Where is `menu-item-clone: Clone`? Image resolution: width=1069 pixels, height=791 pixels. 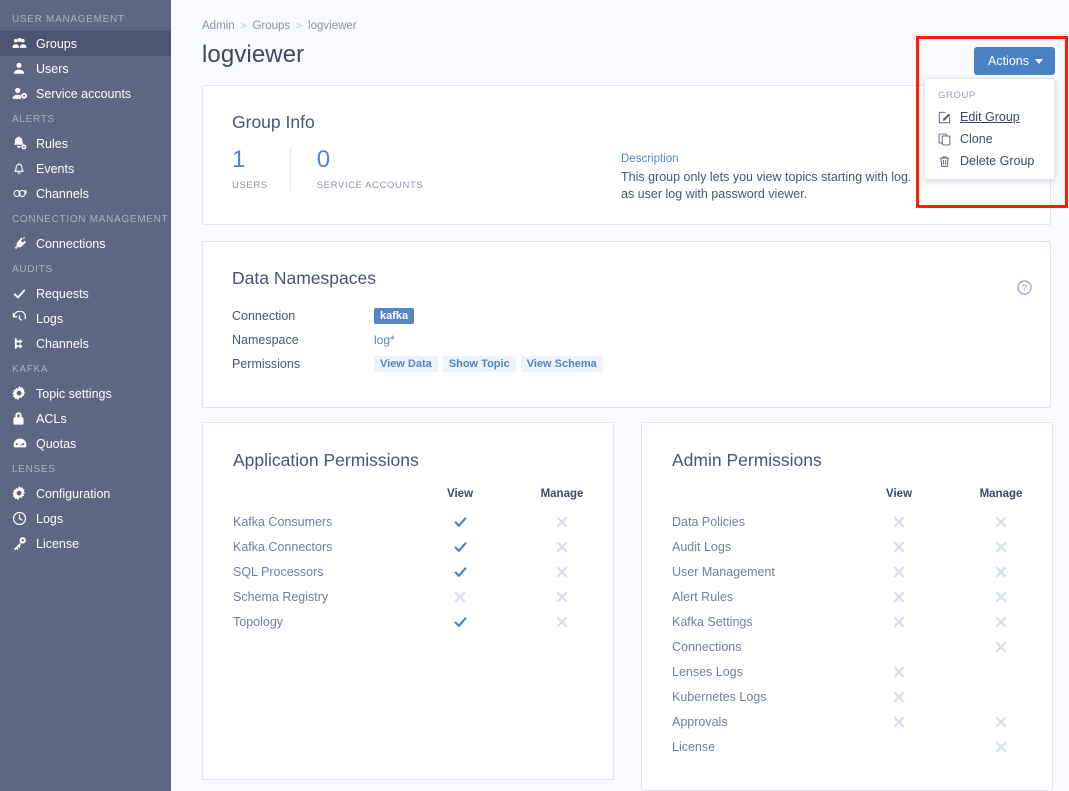
menu-item-clone: Clone is located at coordinates (989, 139).